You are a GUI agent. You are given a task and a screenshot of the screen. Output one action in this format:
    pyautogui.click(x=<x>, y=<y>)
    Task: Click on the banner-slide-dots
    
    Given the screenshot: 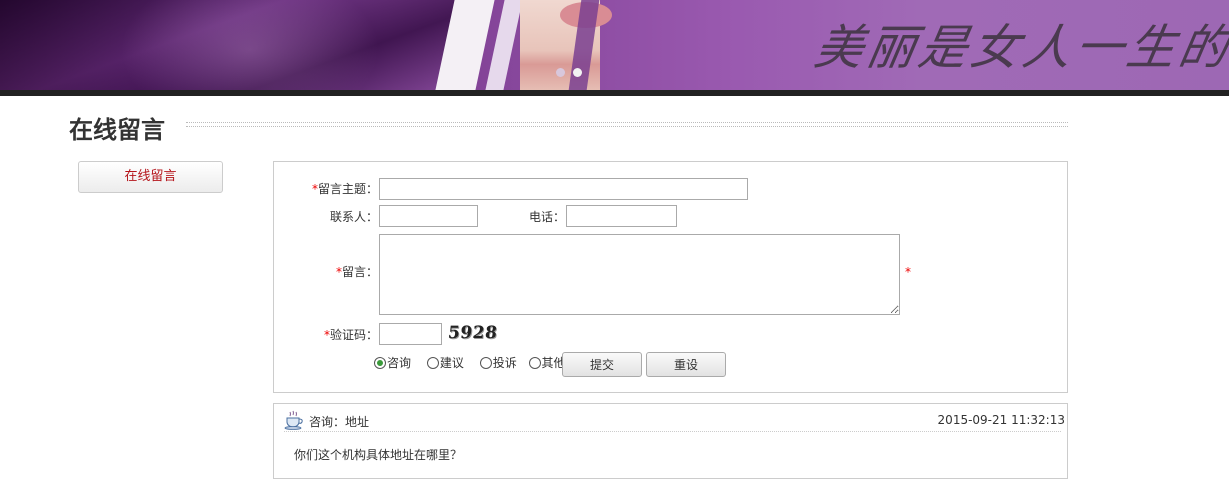 What is the action you would take?
    pyautogui.click(x=573, y=73)
    